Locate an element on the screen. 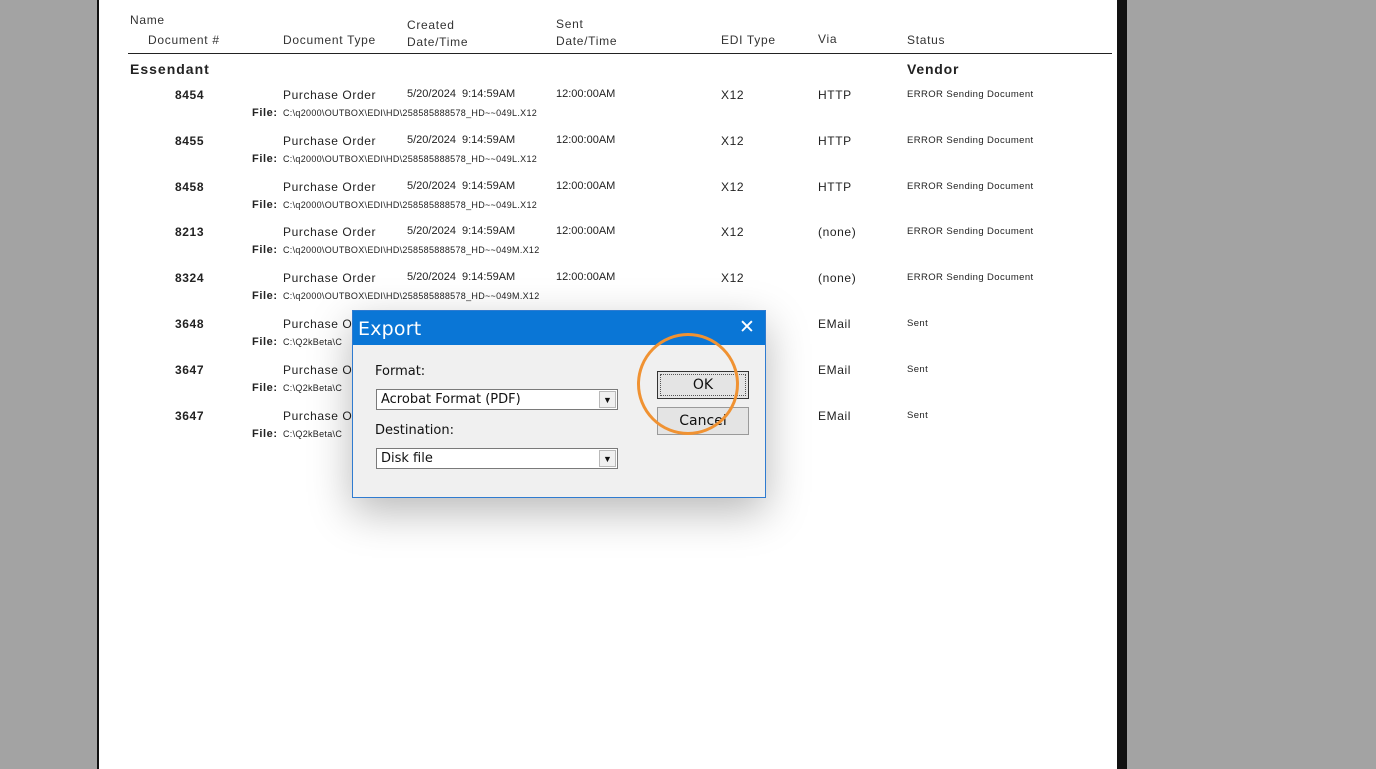 This screenshot has height=769, width=1376. document-number: 8213 is located at coordinates (190, 232).